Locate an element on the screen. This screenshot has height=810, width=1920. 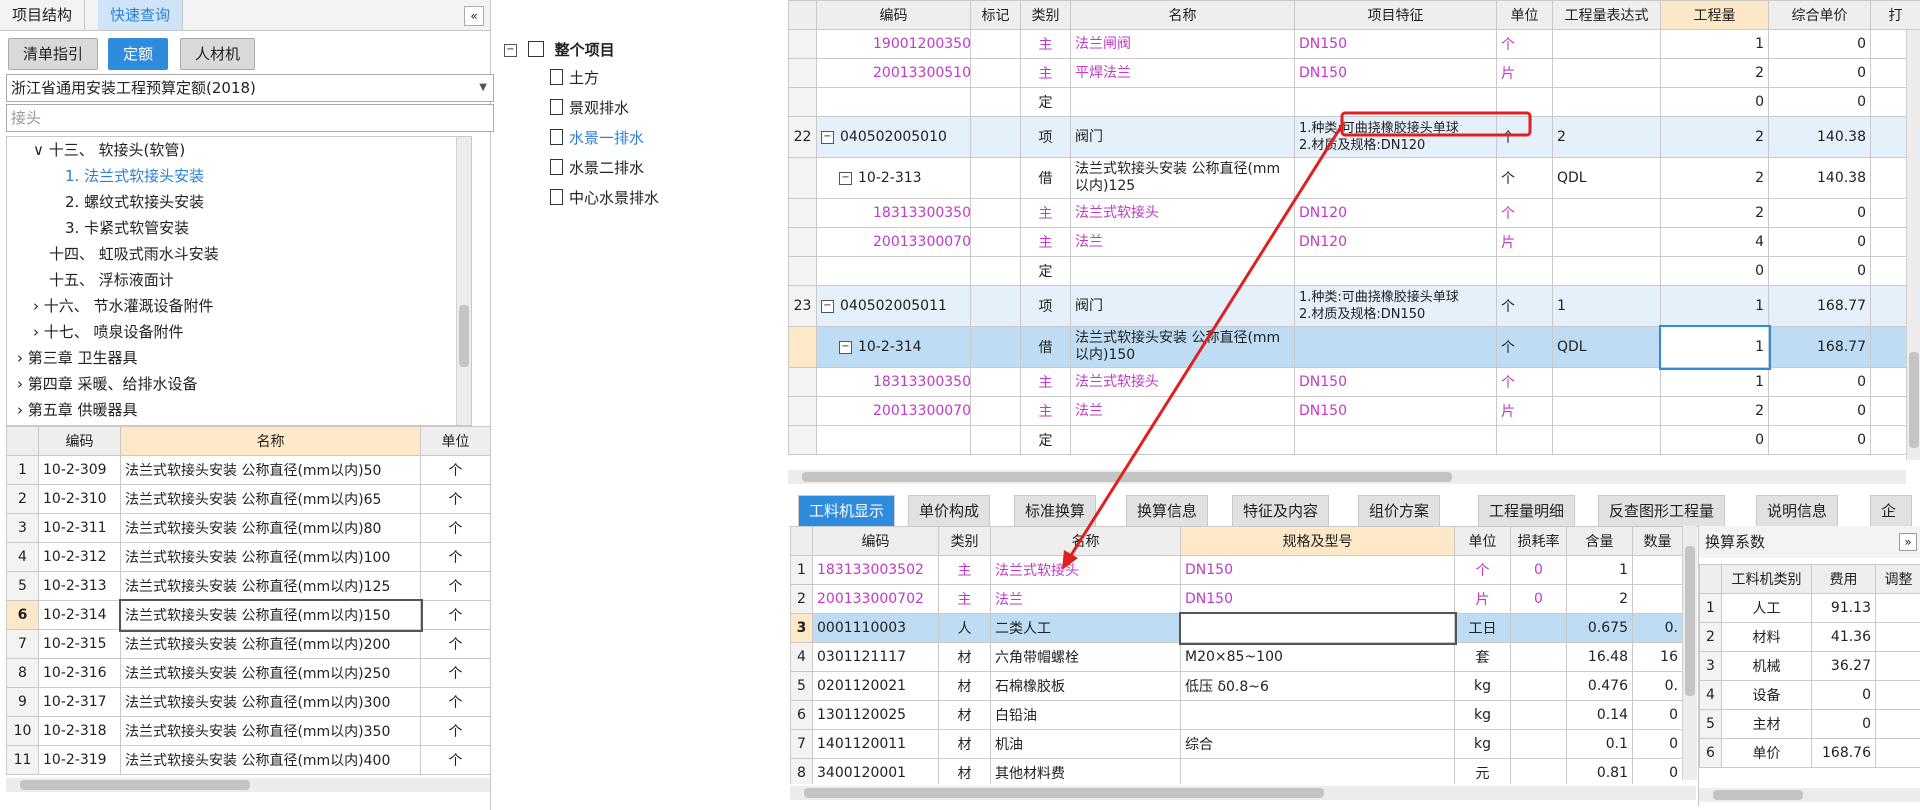
annotation-arrow-line is located at coordinates (1206, 341).